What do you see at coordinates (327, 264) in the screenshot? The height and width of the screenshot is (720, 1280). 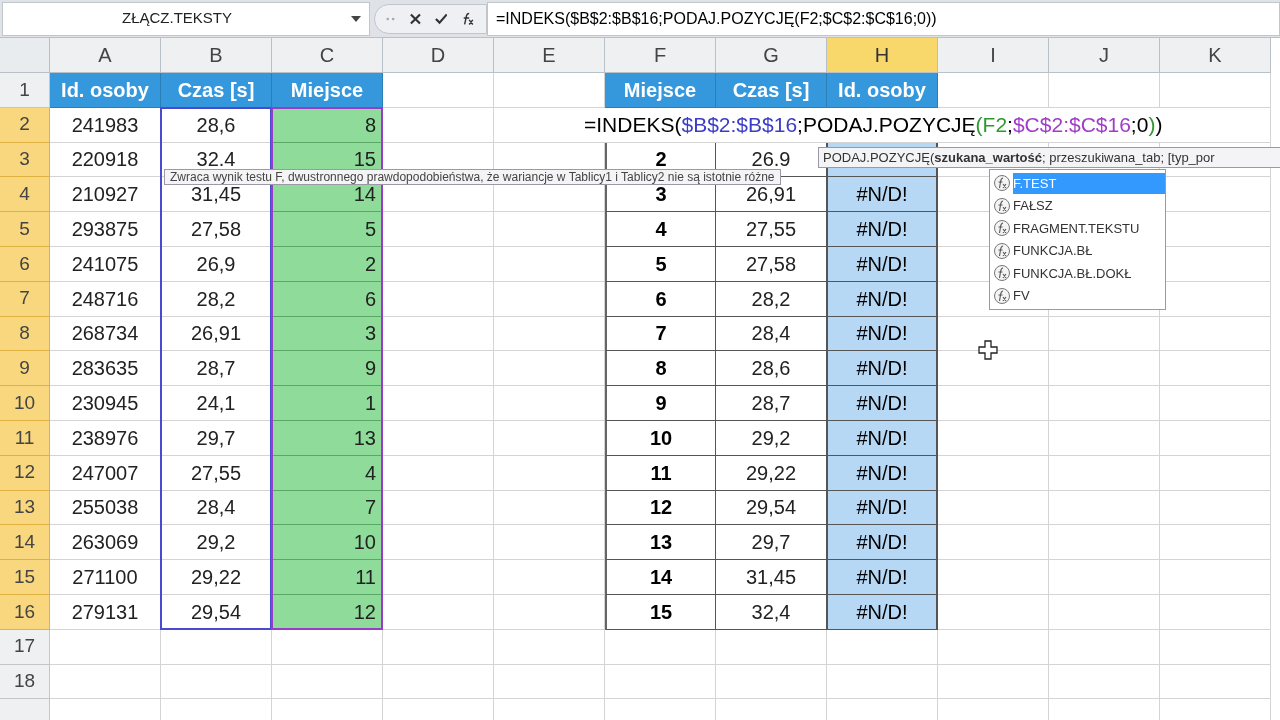 I see `table-cell: 2` at bounding box center [327, 264].